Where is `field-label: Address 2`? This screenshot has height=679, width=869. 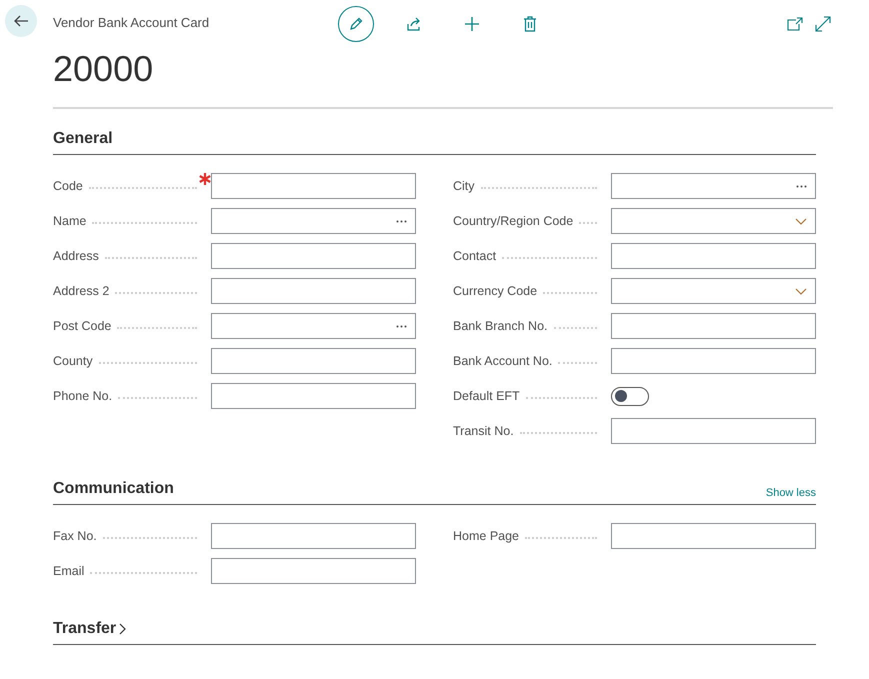
field-label: Address 2 is located at coordinates (81, 291).